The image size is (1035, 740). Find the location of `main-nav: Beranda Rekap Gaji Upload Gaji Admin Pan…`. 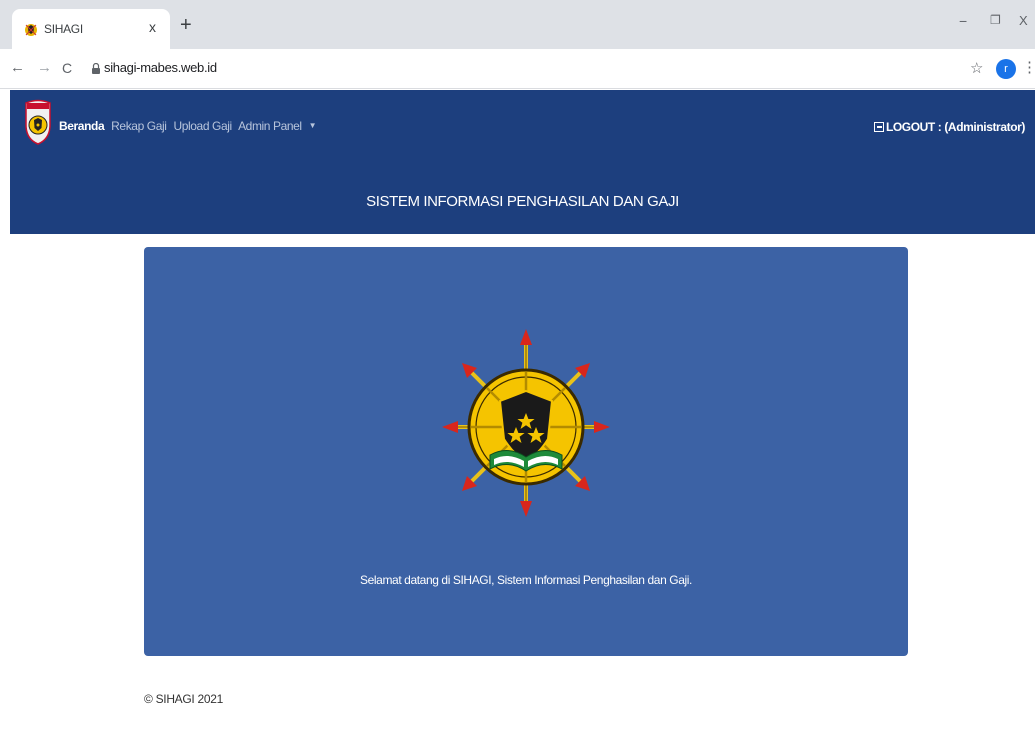

main-nav: Beranda Rekap Gaji Upload Gaji Admin Pan… is located at coordinates (191, 126).